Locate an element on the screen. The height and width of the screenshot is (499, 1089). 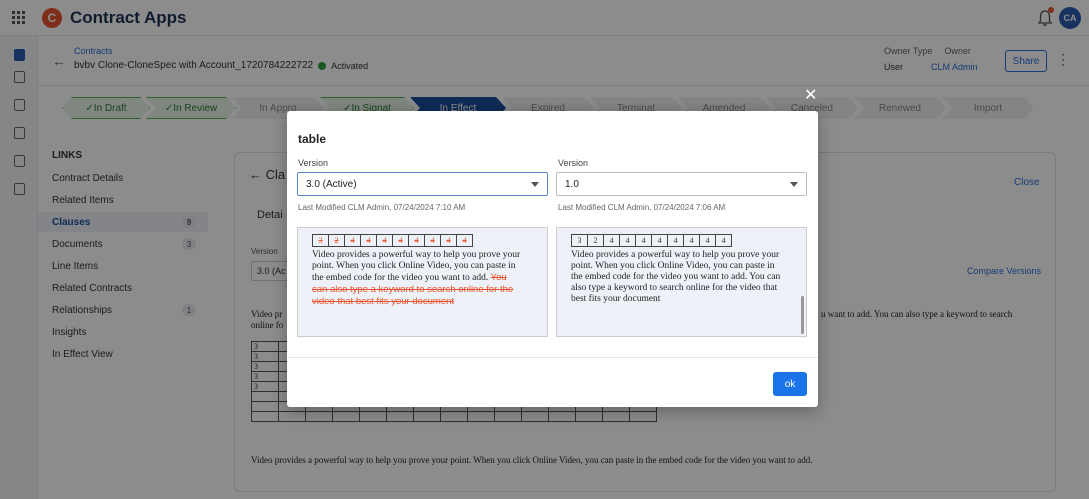
right-preview-table: 3 2 4 4 4 4 4 4 4 4 is located at coordinates (651, 240).